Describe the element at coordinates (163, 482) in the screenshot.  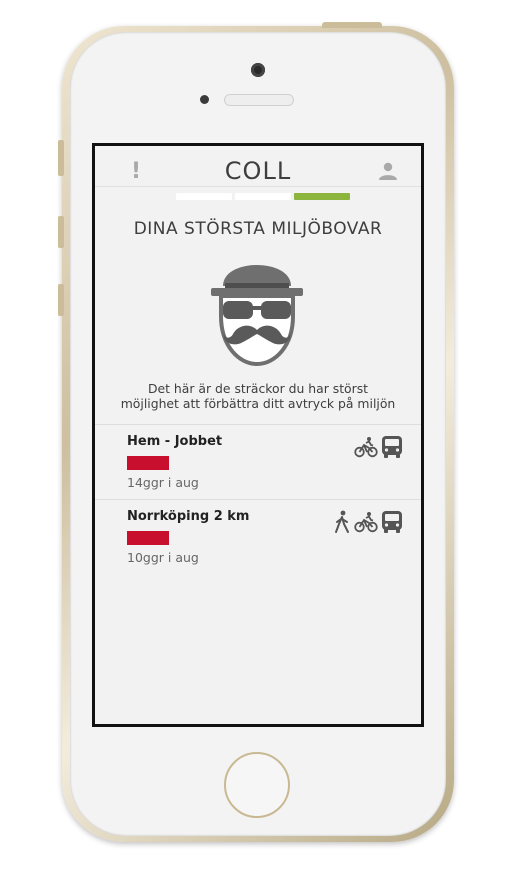
I see `route-frequency: 14ggr i aug` at that location.